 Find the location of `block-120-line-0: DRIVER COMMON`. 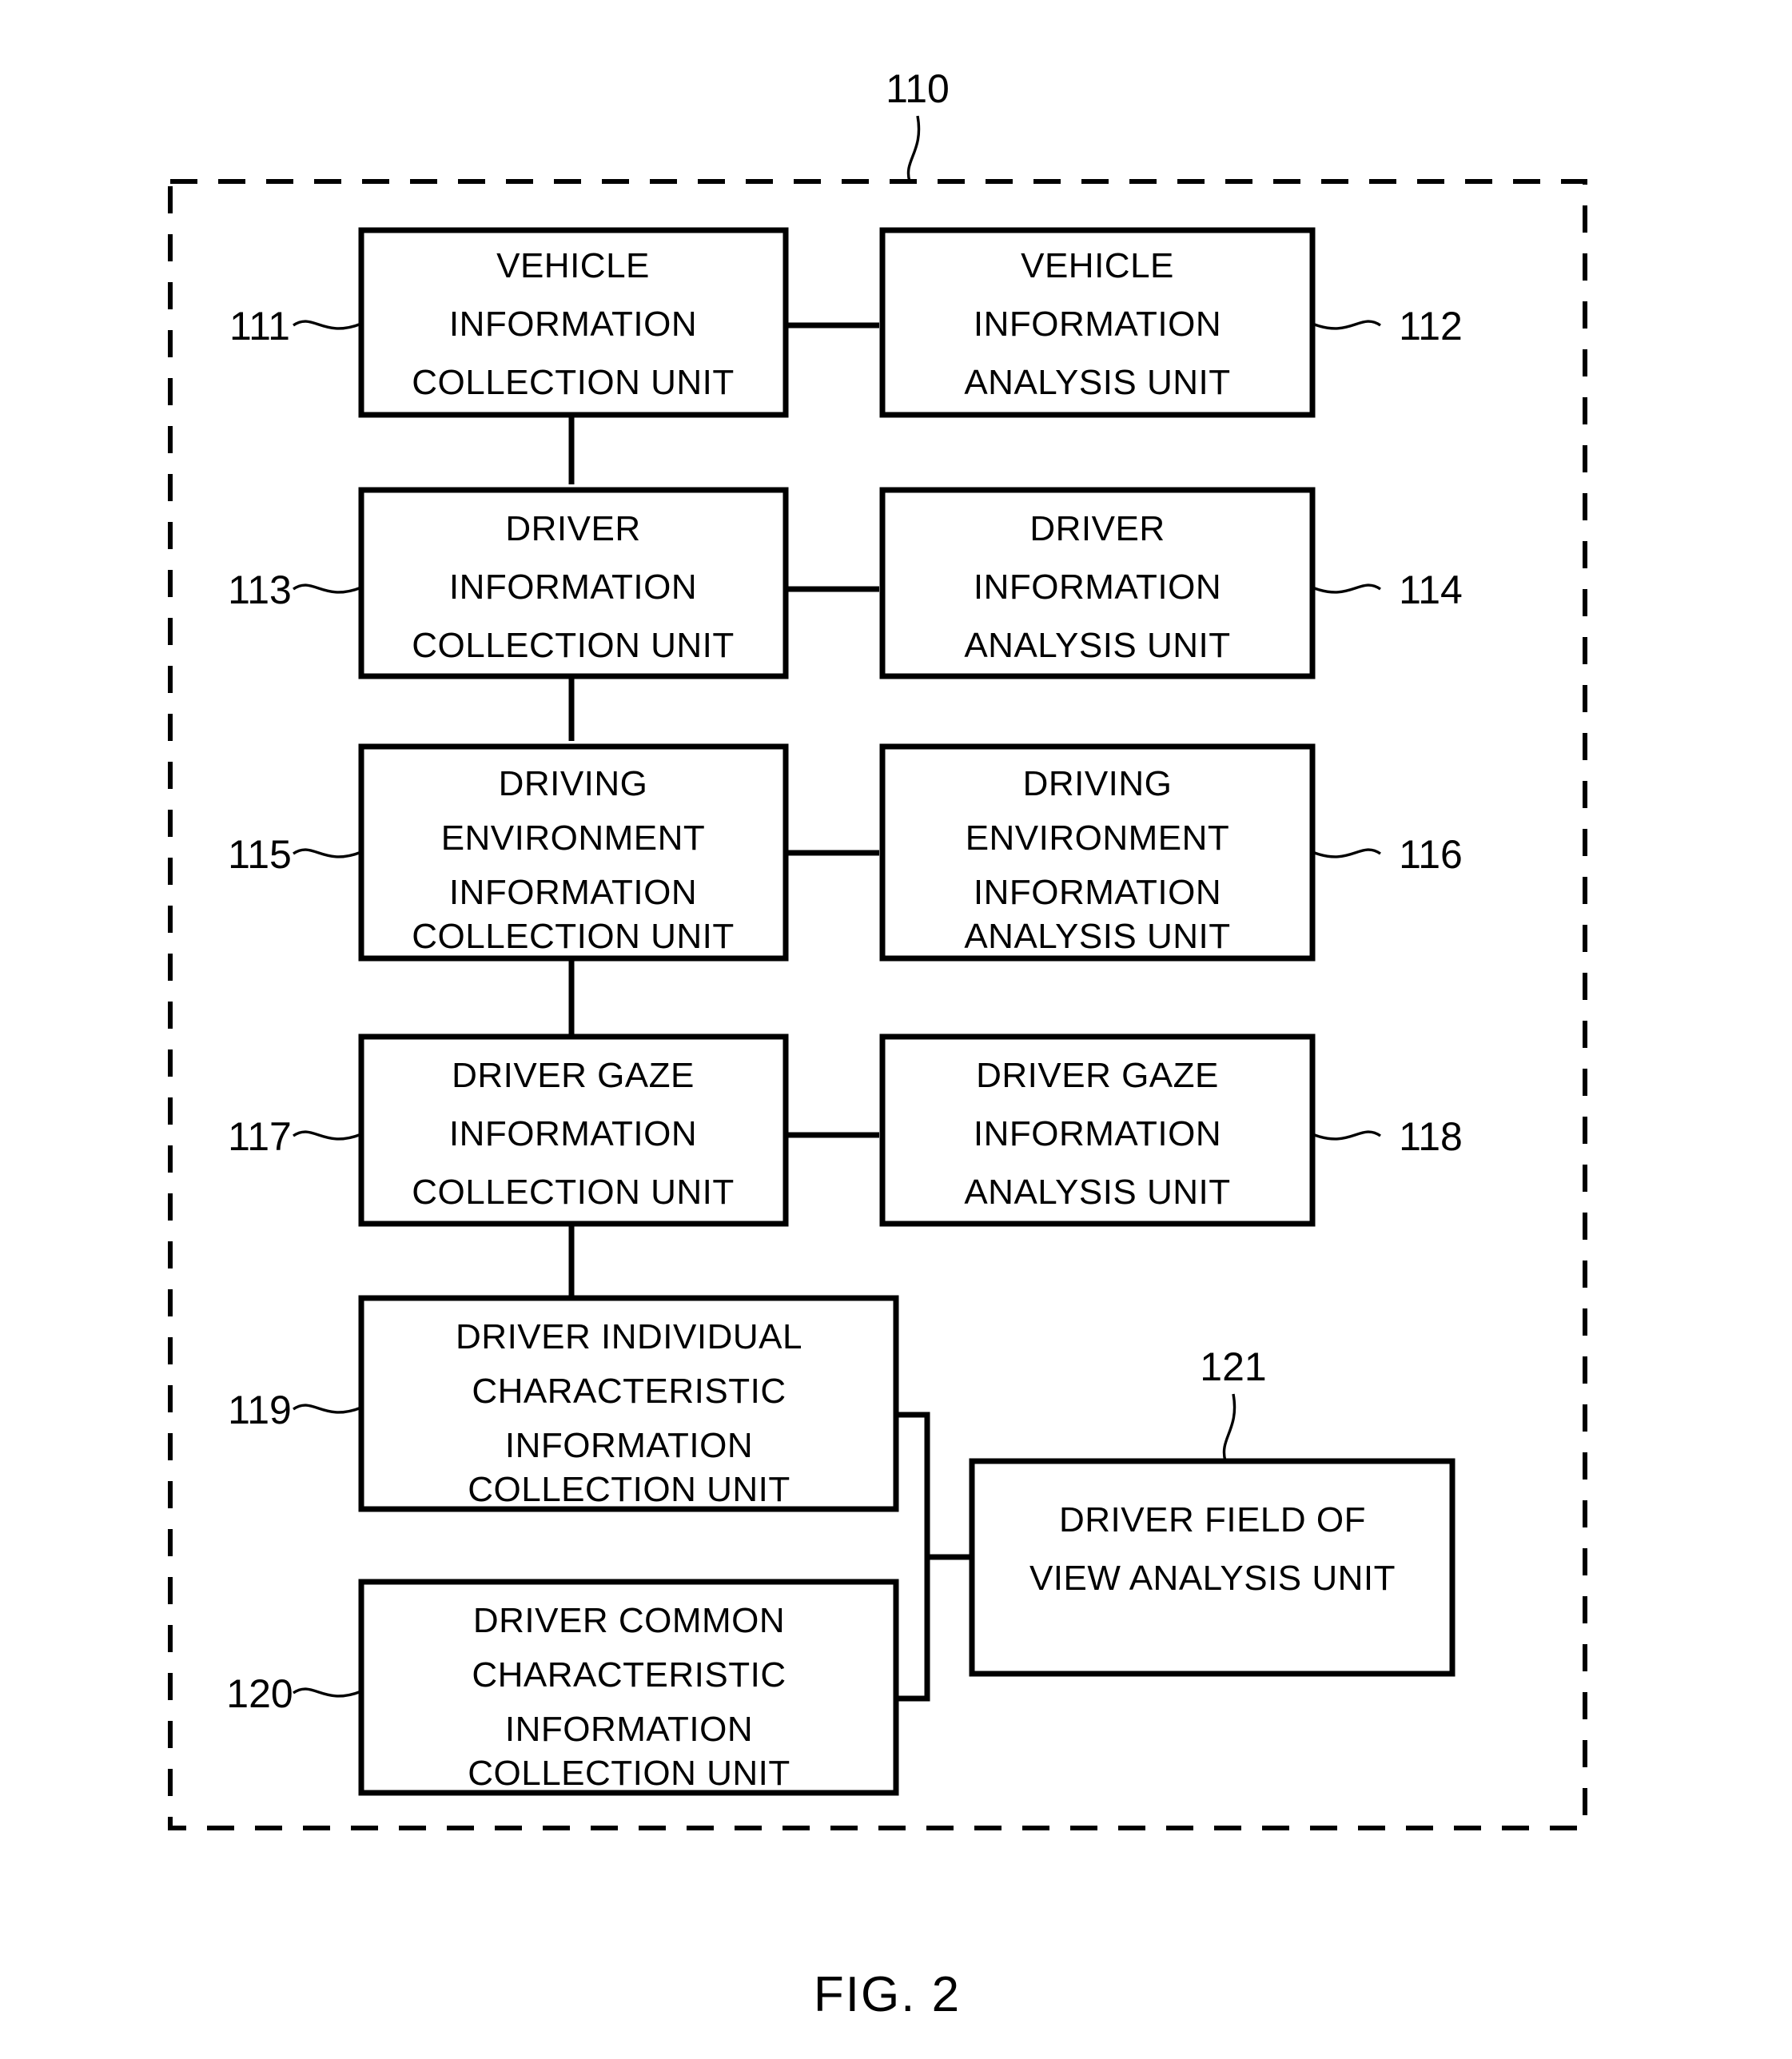

block-120-line-0: DRIVER COMMON is located at coordinates (629, 1620).